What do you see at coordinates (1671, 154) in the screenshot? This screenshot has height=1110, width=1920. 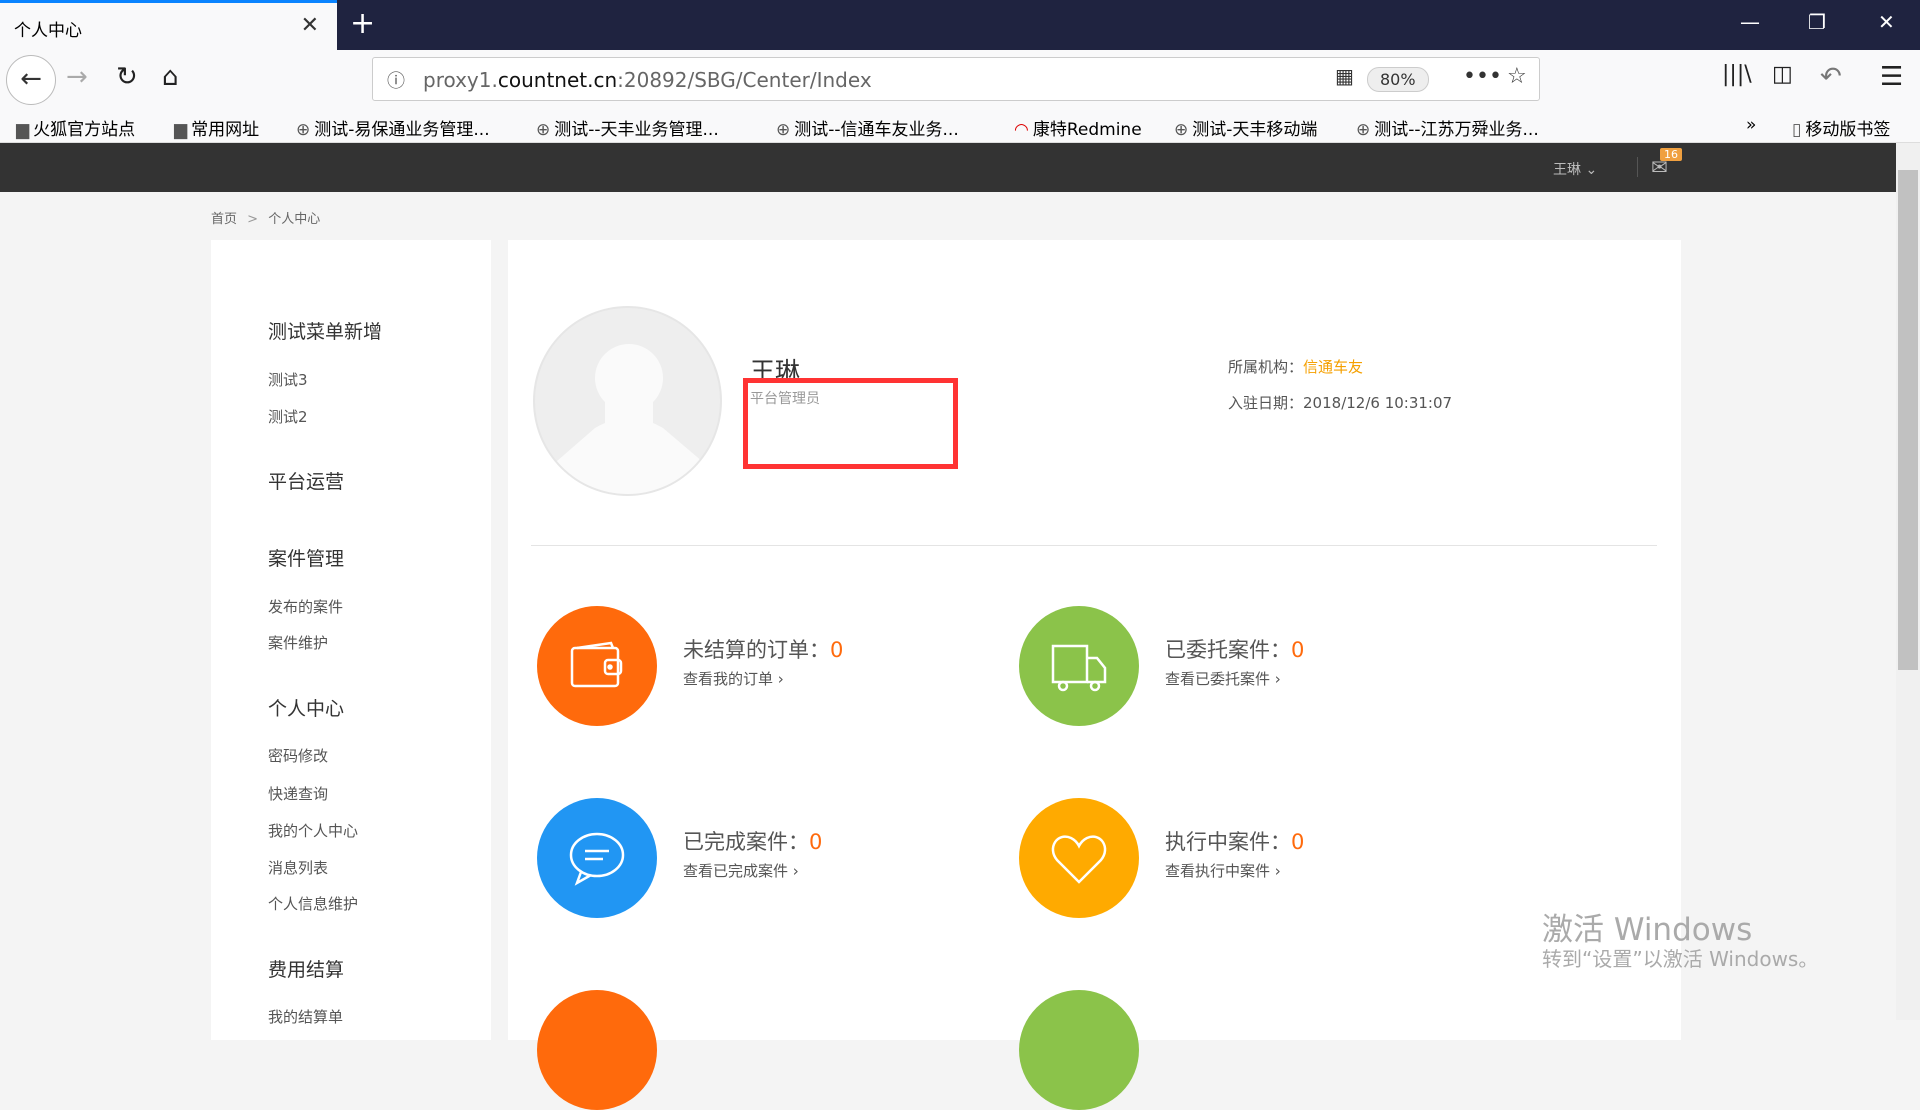 I see `mail-badge: 16` at bounding box center [1671, 154].